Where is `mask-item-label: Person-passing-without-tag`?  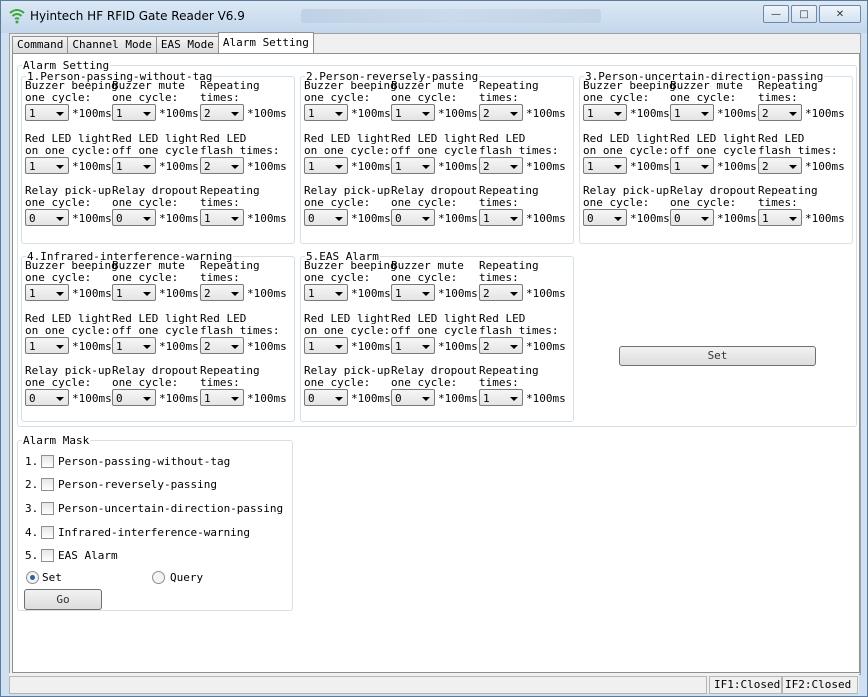
mask-item-label: Person-passing-without-tag is located at coordinates (144, 461).